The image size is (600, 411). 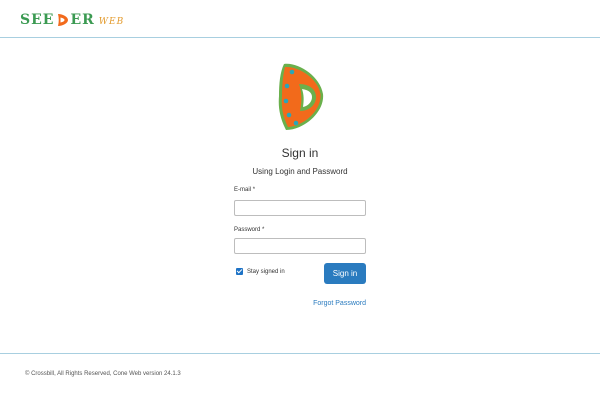 What do you see at coordinates (63, 20) in the screenshot?
I see `seeder-brand-mark-icon` at bounding box center [63, 20].